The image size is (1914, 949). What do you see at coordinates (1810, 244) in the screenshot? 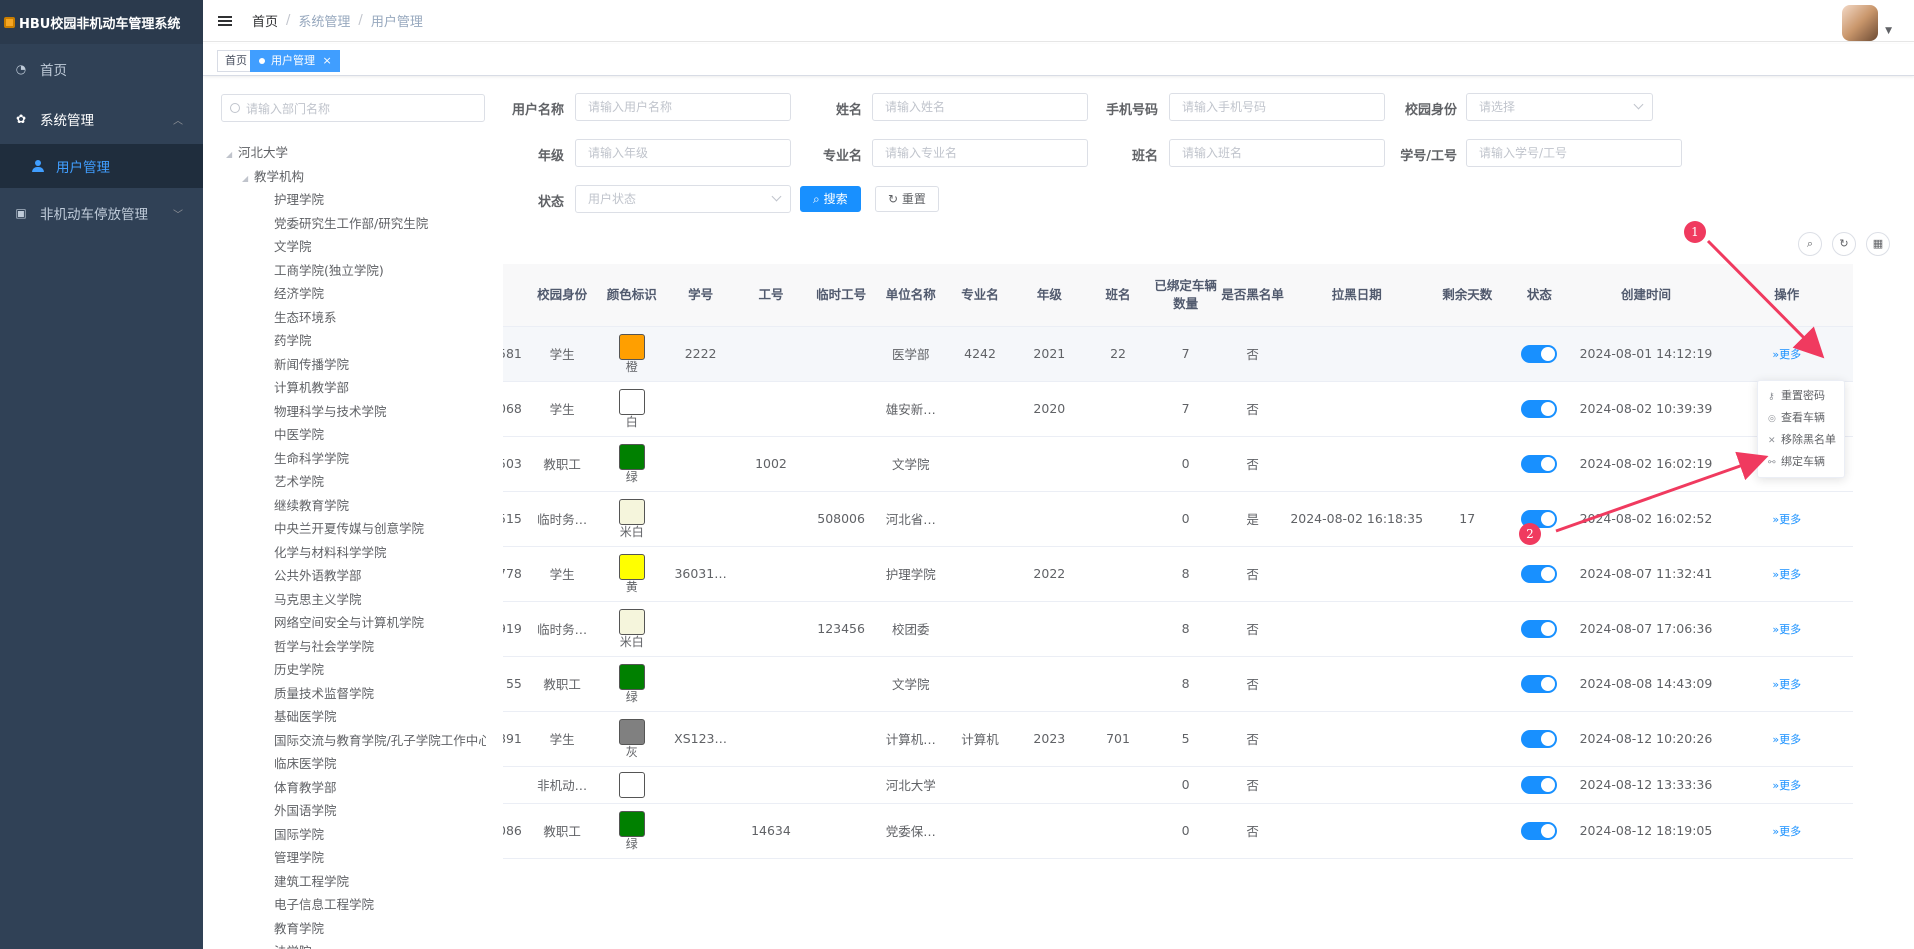
I see `toggle-search-icon: ⌕` at bounding box center [1810, 244].